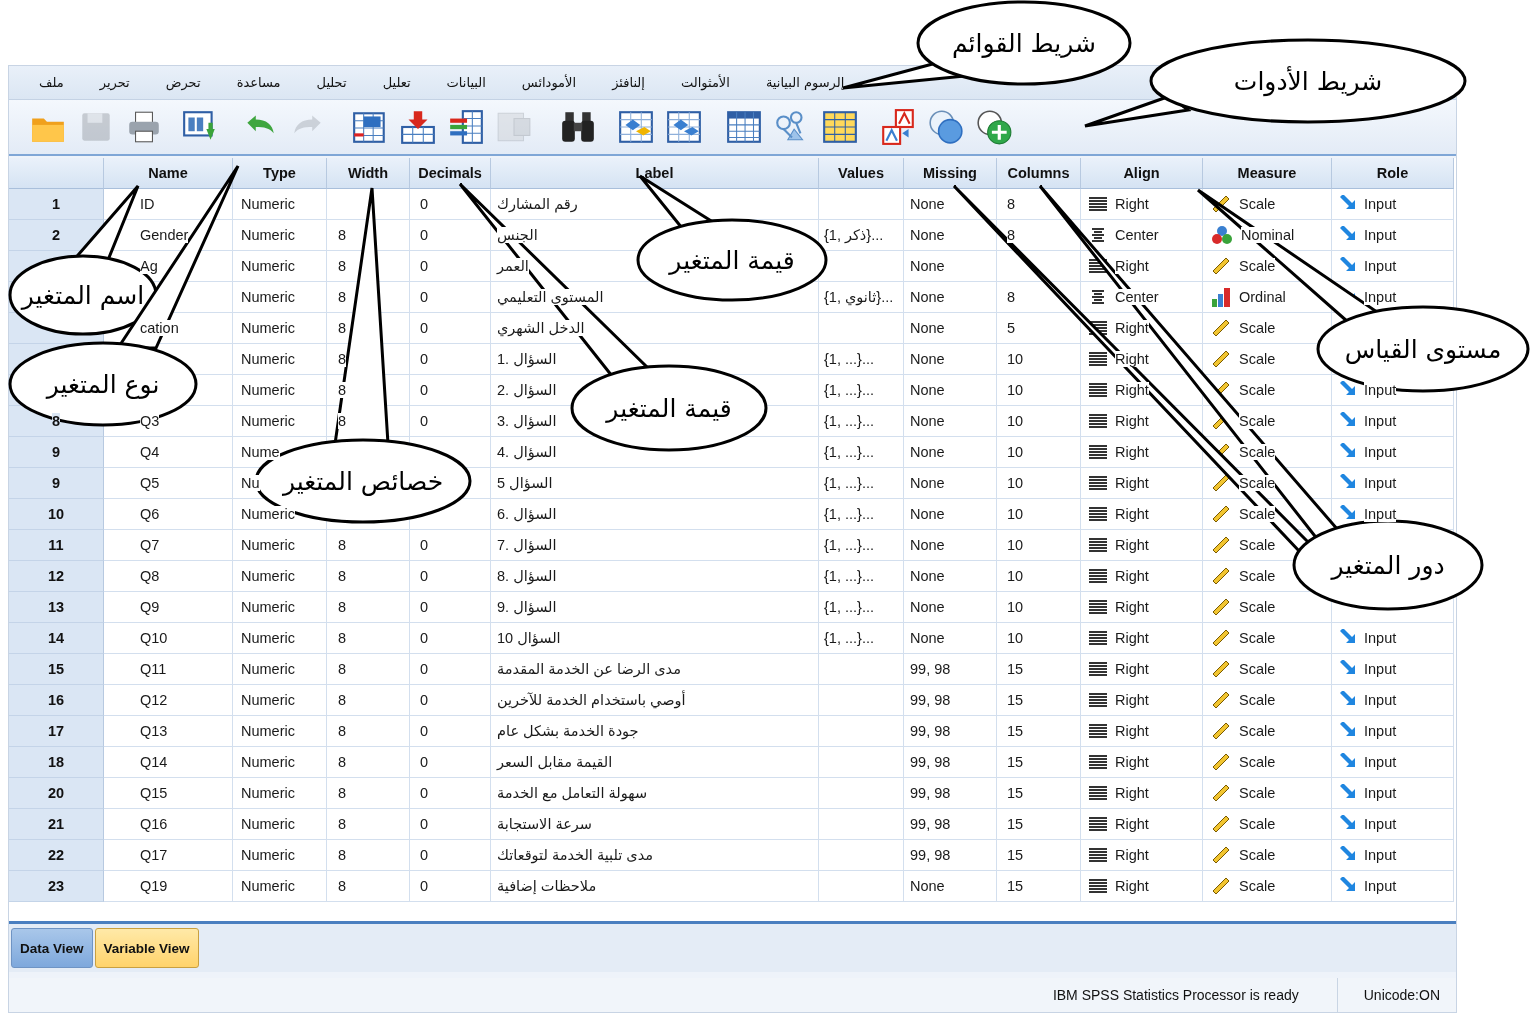 Image resolution: width=1536 pixels, height=1024 pixels. What do you see at coordinates (418, 127) in the screenshot?
I see `insert-row-icon` at bounding box center [418, 127].